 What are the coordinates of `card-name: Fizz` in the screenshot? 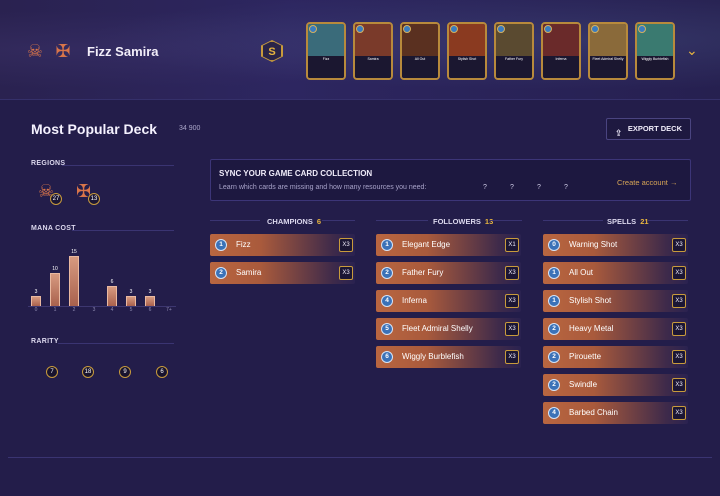 It's located at (243, 244).